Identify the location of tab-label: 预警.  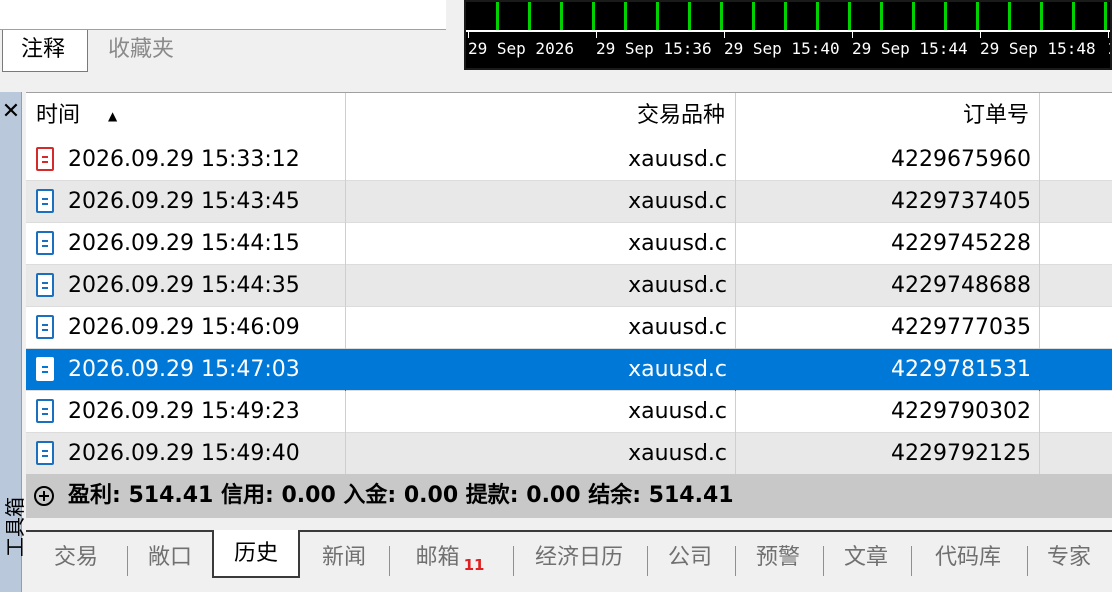
(777, 557).